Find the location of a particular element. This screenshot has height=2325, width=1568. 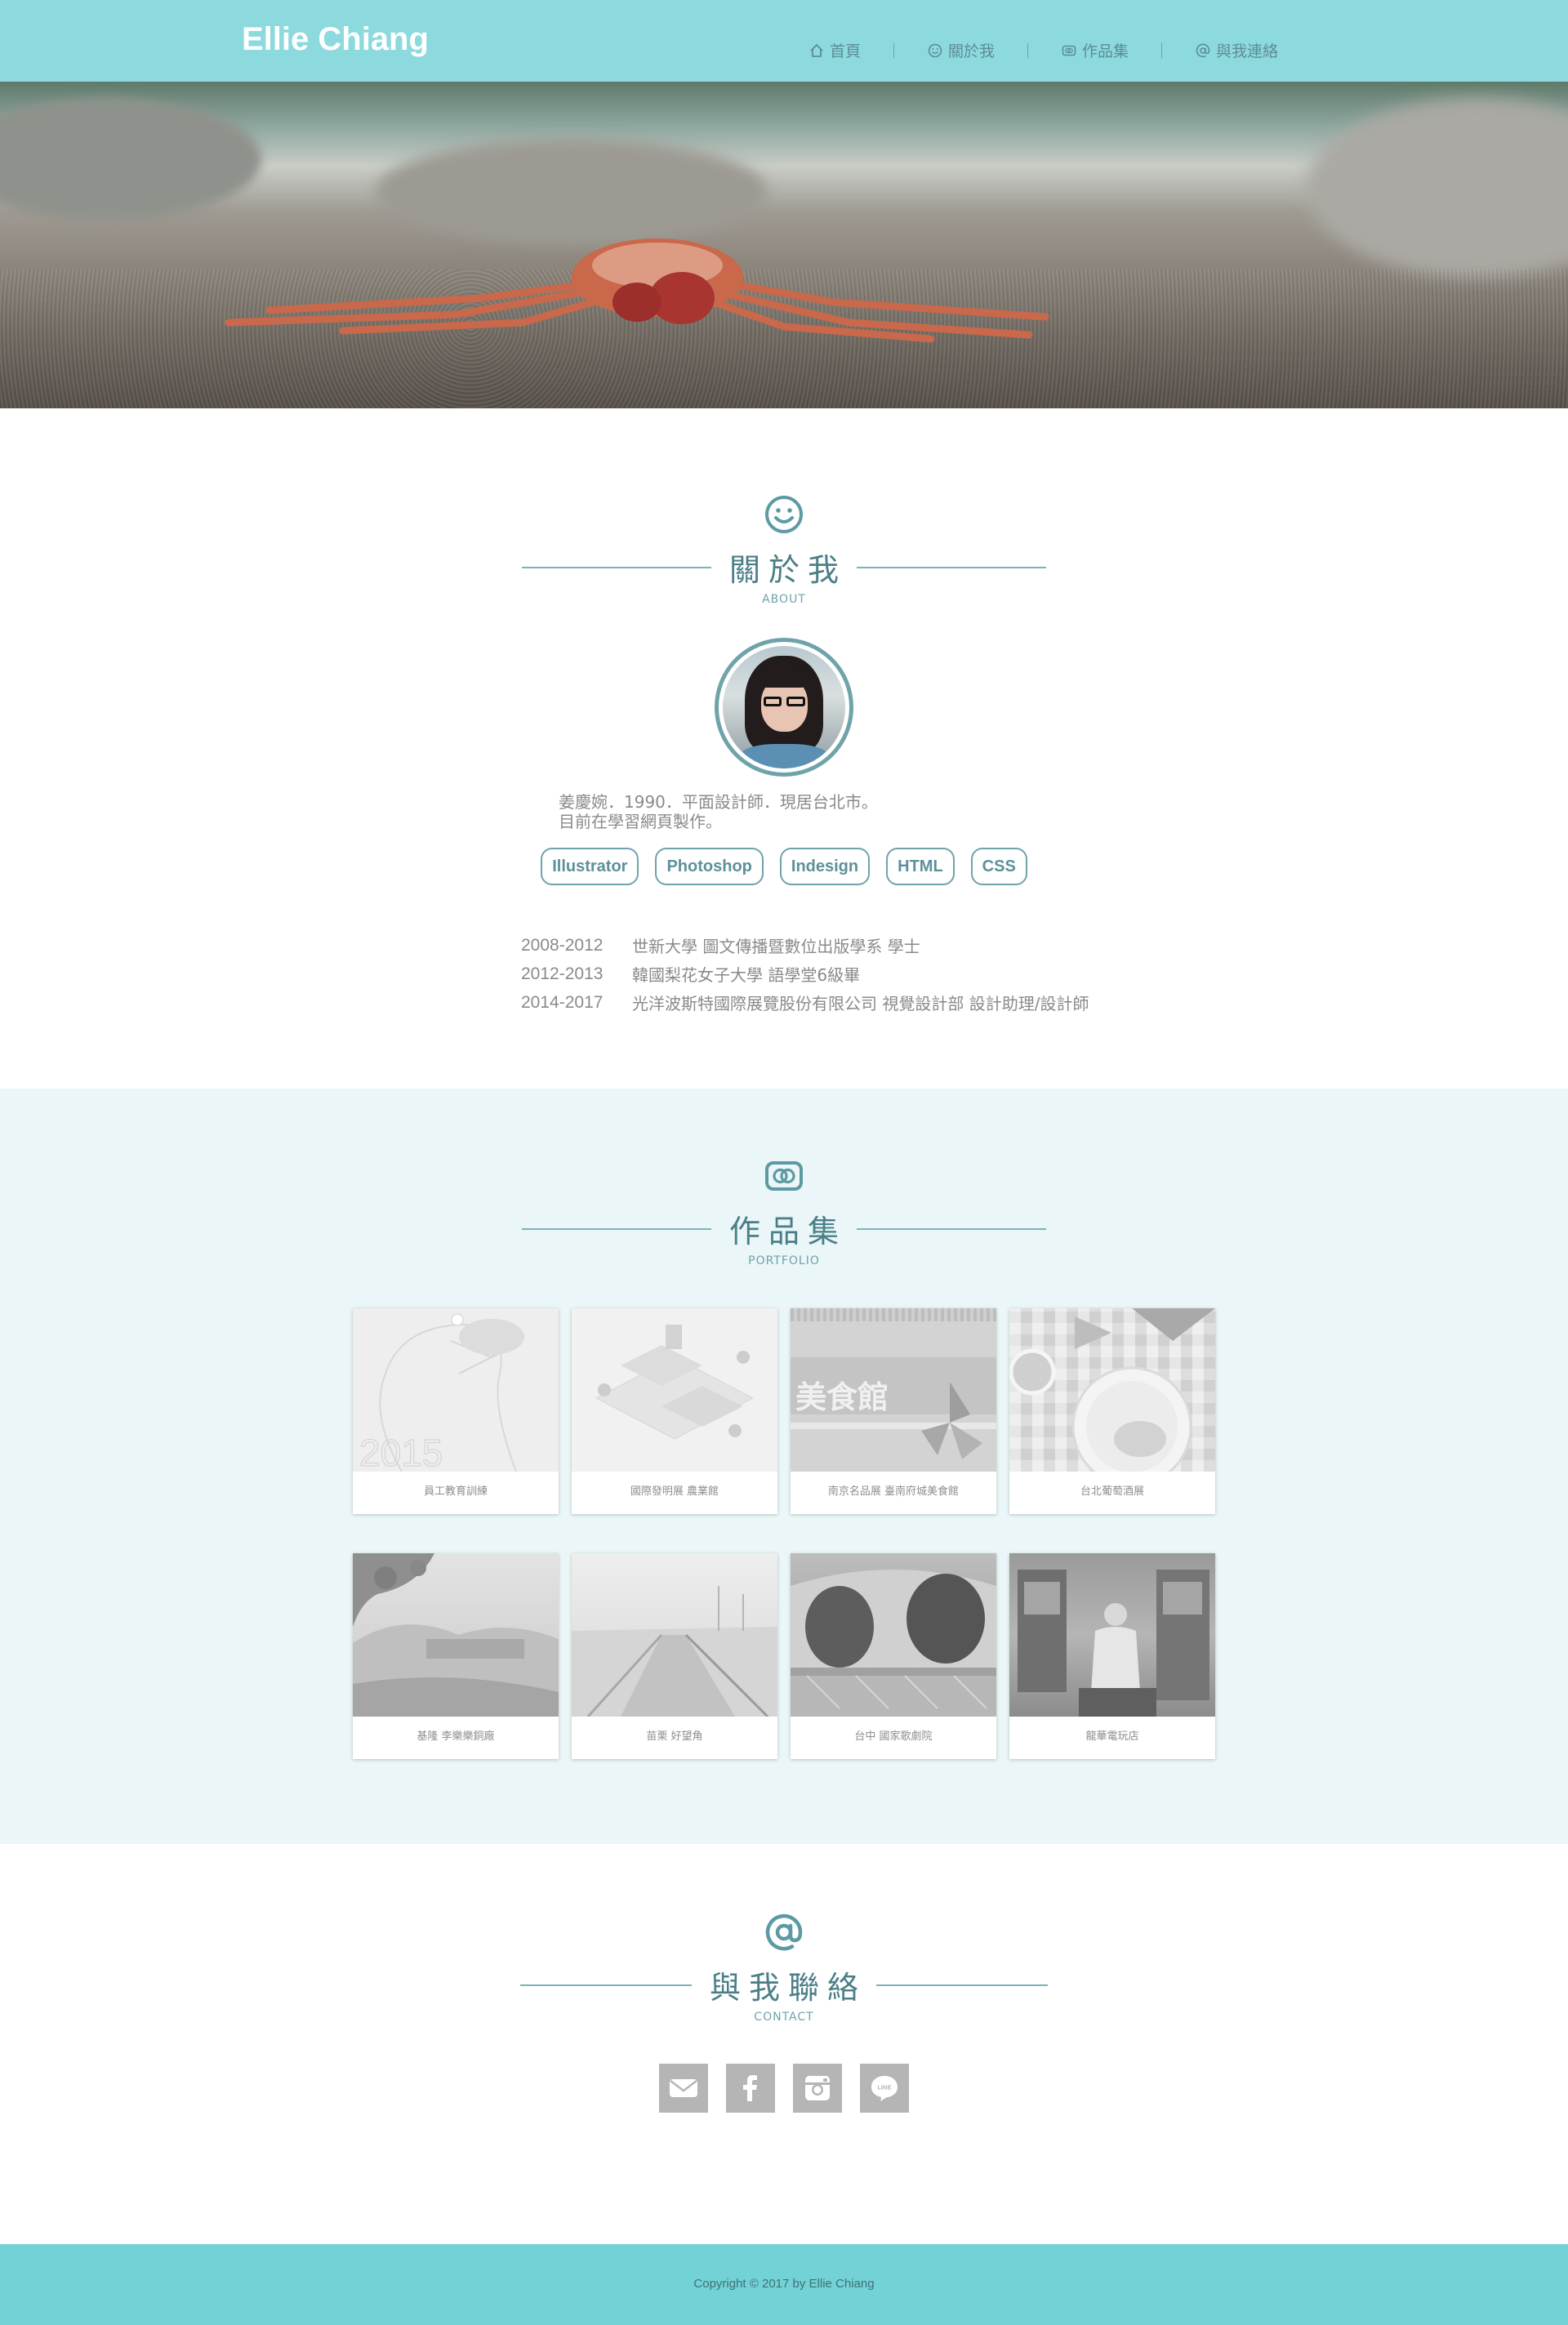

contact-subtitle: CONTACT is located at coordinates (784, 2017).